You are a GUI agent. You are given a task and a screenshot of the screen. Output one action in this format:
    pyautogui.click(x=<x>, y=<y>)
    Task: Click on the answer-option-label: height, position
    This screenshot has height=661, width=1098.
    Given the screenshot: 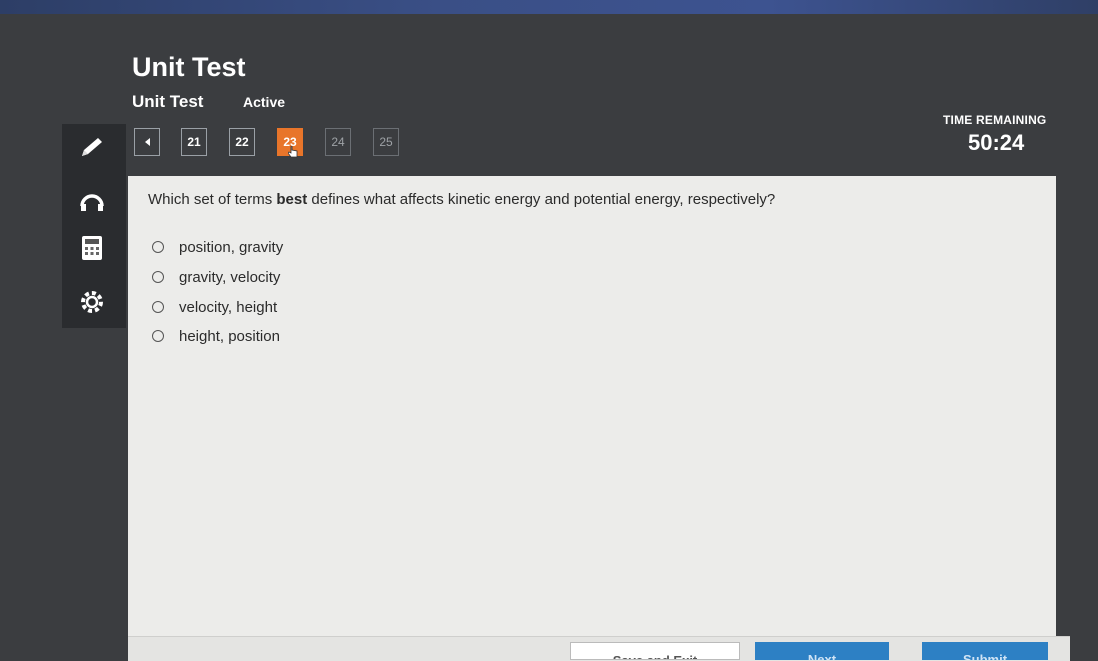 What is the action you would take?
    pyautogui.click(x=229, y=336)
    